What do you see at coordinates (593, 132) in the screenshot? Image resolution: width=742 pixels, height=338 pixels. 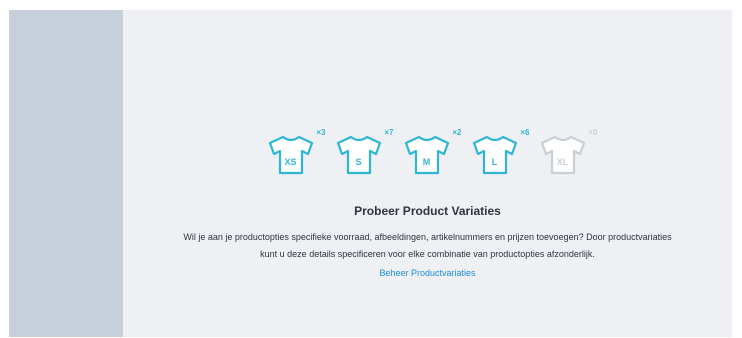 I see `variation-count-badge: ×0` at bounding box center [593, 132].